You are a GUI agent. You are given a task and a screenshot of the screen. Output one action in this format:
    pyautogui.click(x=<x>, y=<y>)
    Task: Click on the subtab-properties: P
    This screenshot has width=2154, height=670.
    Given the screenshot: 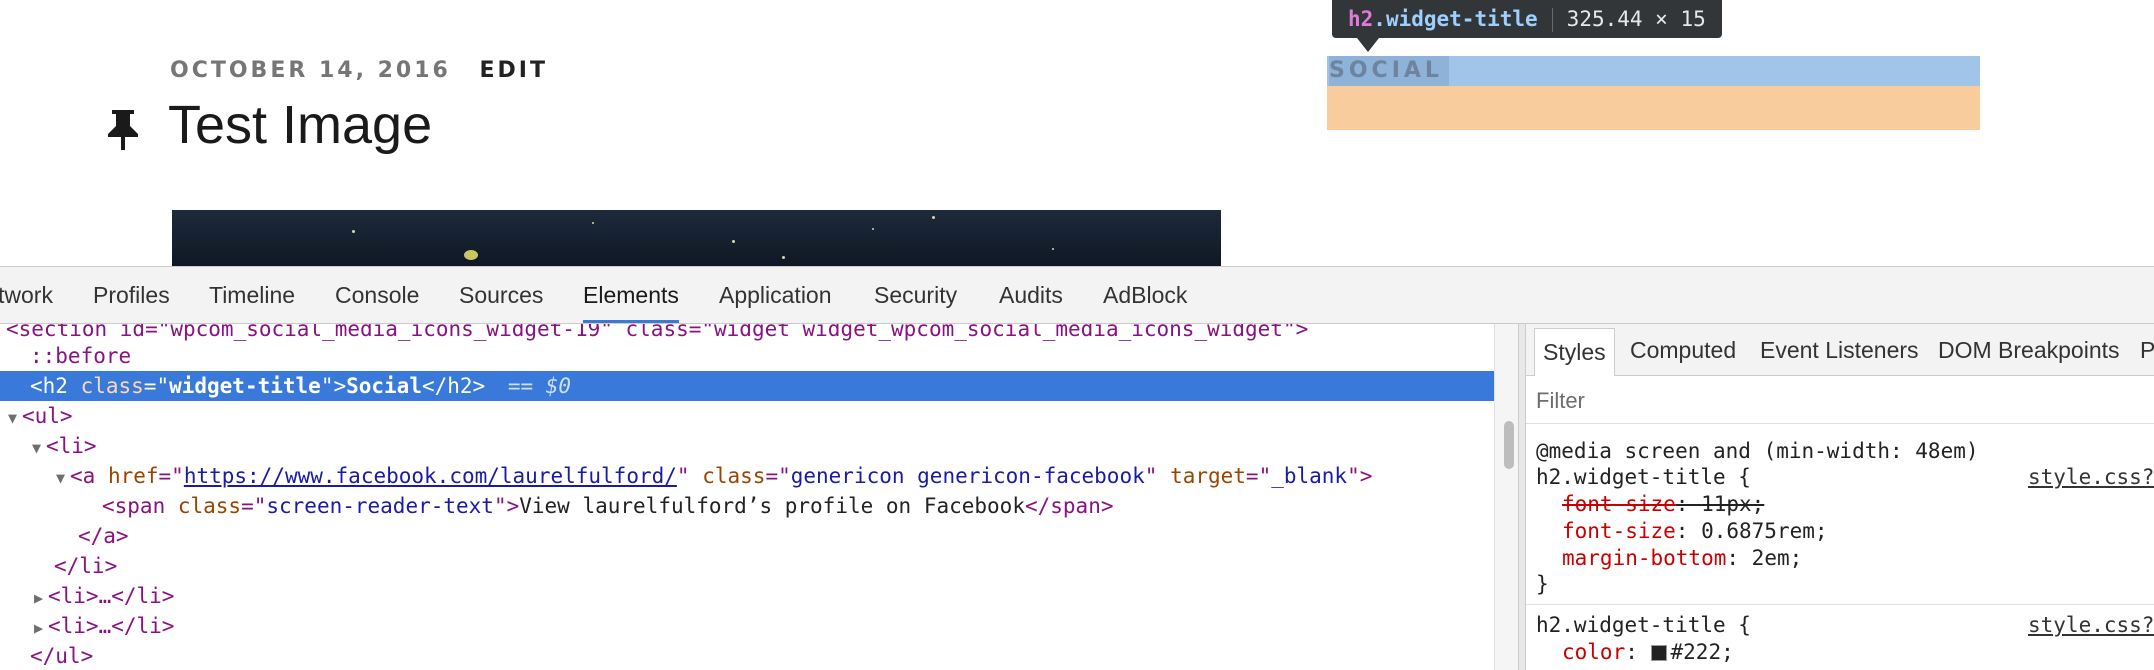 What is the action you would take?
    pyautogui.click(x=2147, y=350)
    